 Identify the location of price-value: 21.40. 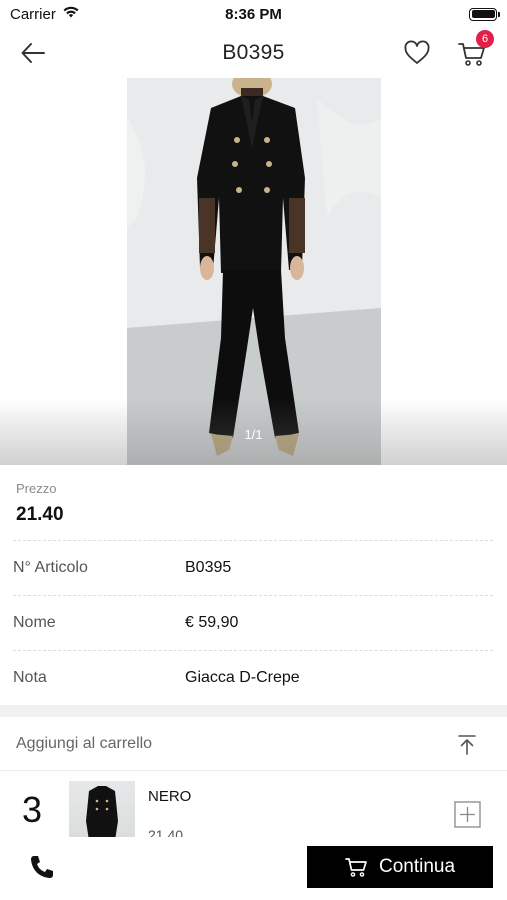
(40, 514).